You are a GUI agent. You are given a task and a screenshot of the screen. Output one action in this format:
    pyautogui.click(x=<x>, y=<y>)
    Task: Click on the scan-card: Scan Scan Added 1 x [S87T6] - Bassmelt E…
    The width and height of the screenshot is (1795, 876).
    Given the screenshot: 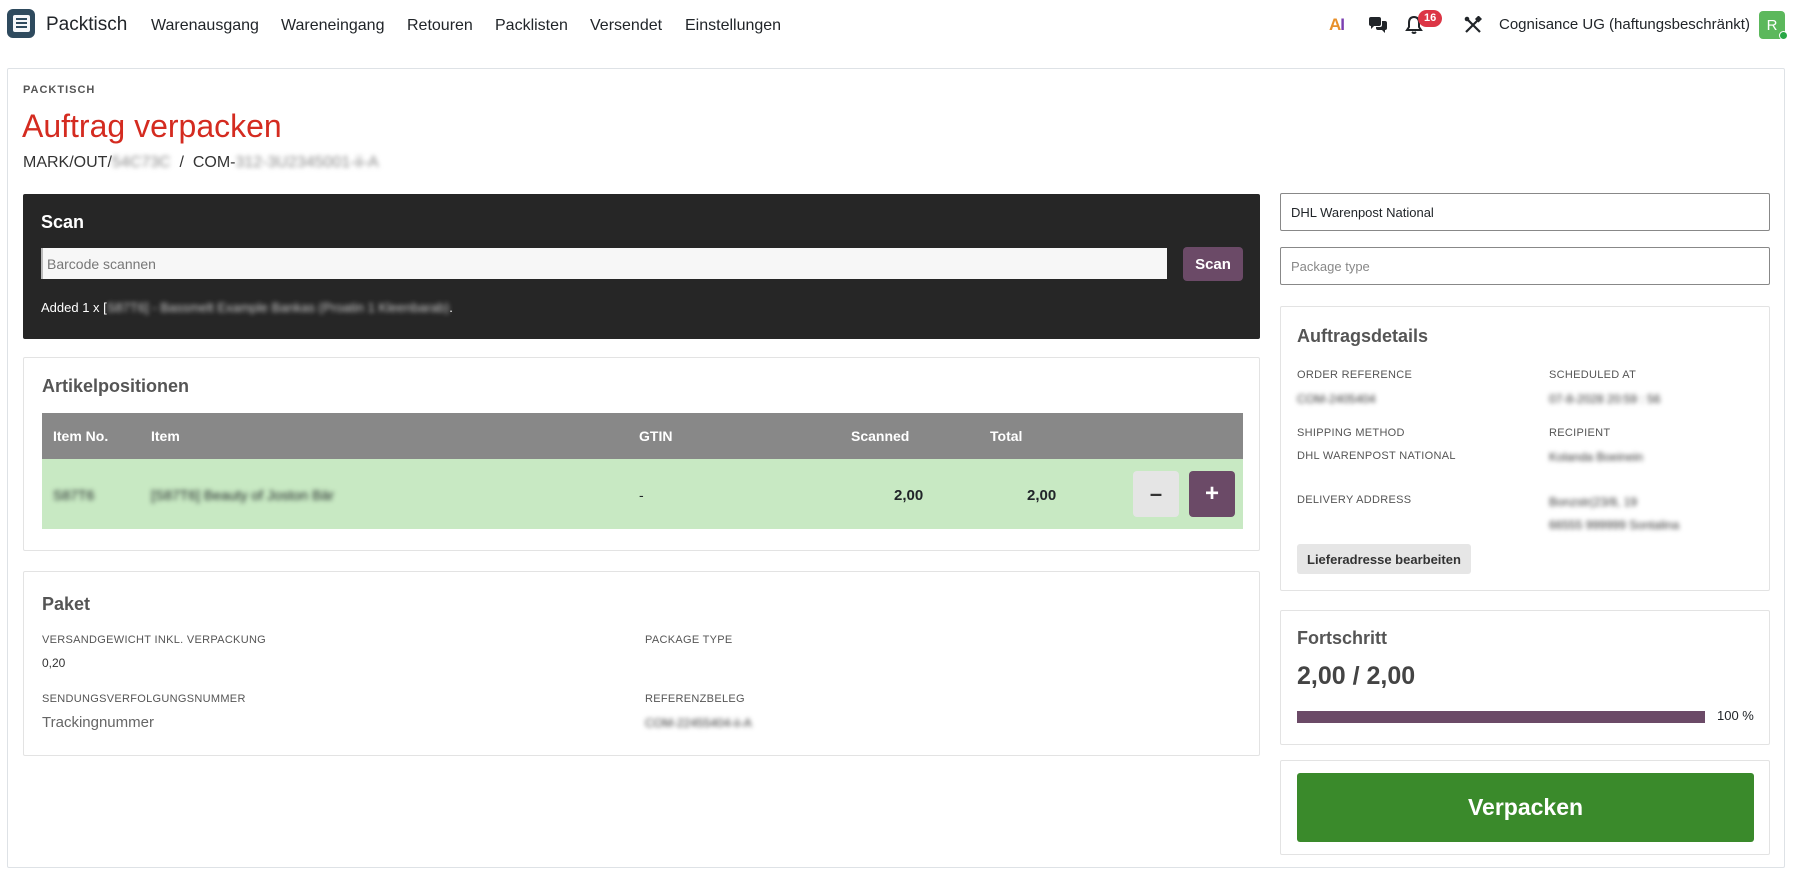 What is the action you would take?
    pyautogui.click(x=641, y=266)
    